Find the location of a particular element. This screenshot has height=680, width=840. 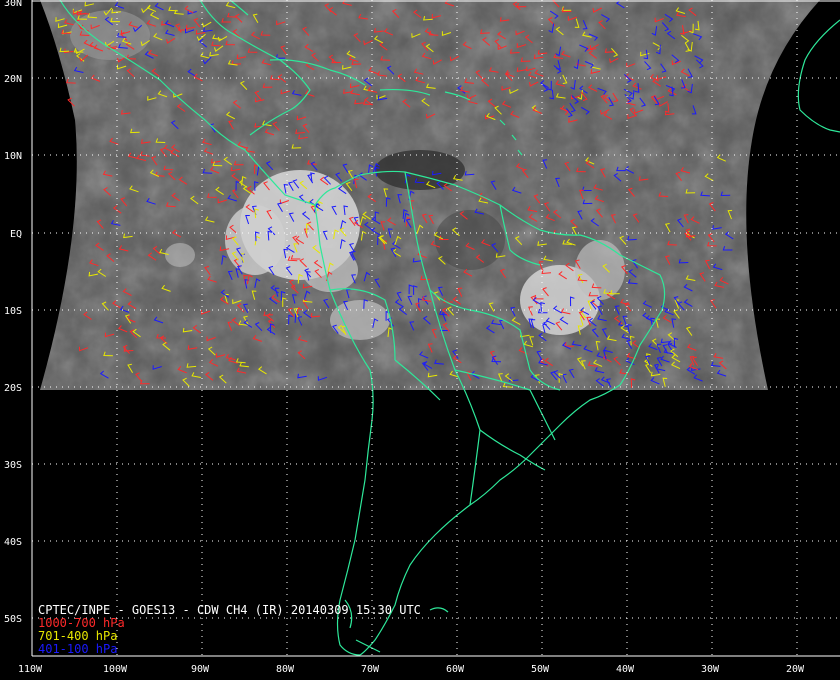

lon-label-90w: 90W is located at coordinates (200, 669).